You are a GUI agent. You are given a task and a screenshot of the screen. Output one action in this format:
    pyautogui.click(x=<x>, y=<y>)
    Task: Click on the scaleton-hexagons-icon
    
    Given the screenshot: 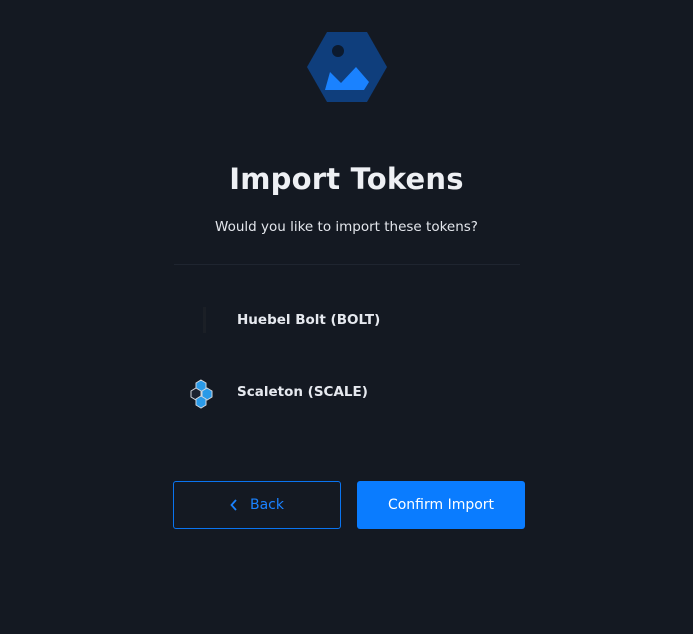 What is the action you would take?
    pyautogui.click(x=204, y=392)
    